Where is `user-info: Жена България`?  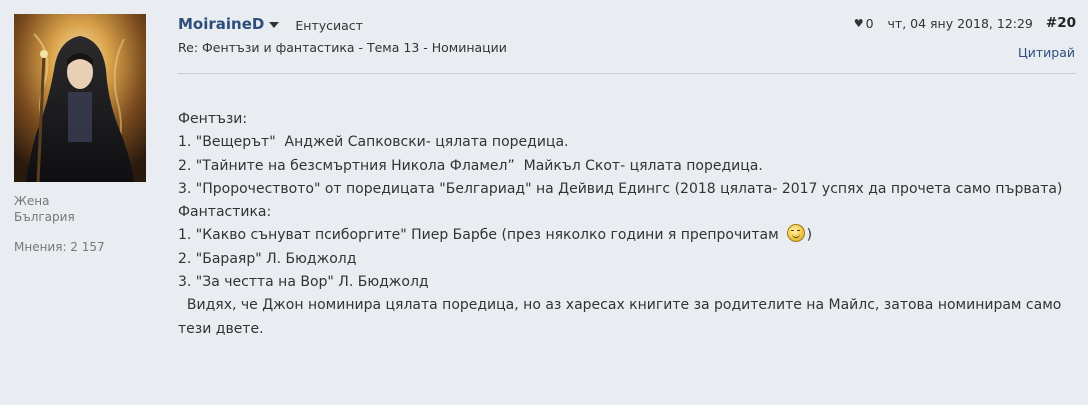 user-info: Жена България is located at coordinates (44, 209).